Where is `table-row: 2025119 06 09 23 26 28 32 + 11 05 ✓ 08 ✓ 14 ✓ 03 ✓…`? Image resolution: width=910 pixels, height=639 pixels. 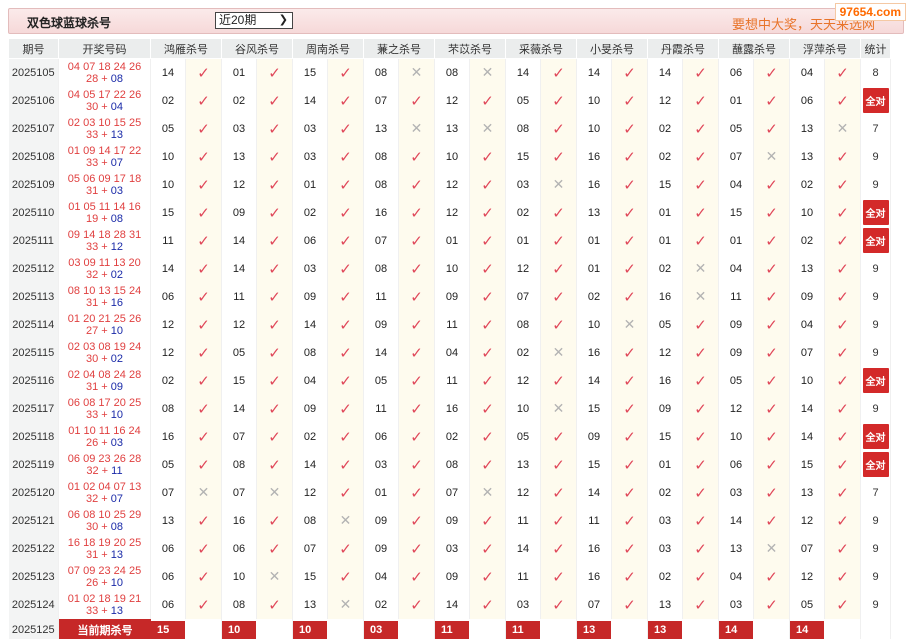 table-row: 2025119 06 09 23 26 28 32 + 11 05 ✓ 08 ✓ 14 ✓ 03 ✓… is located at coordinates (449, 464).